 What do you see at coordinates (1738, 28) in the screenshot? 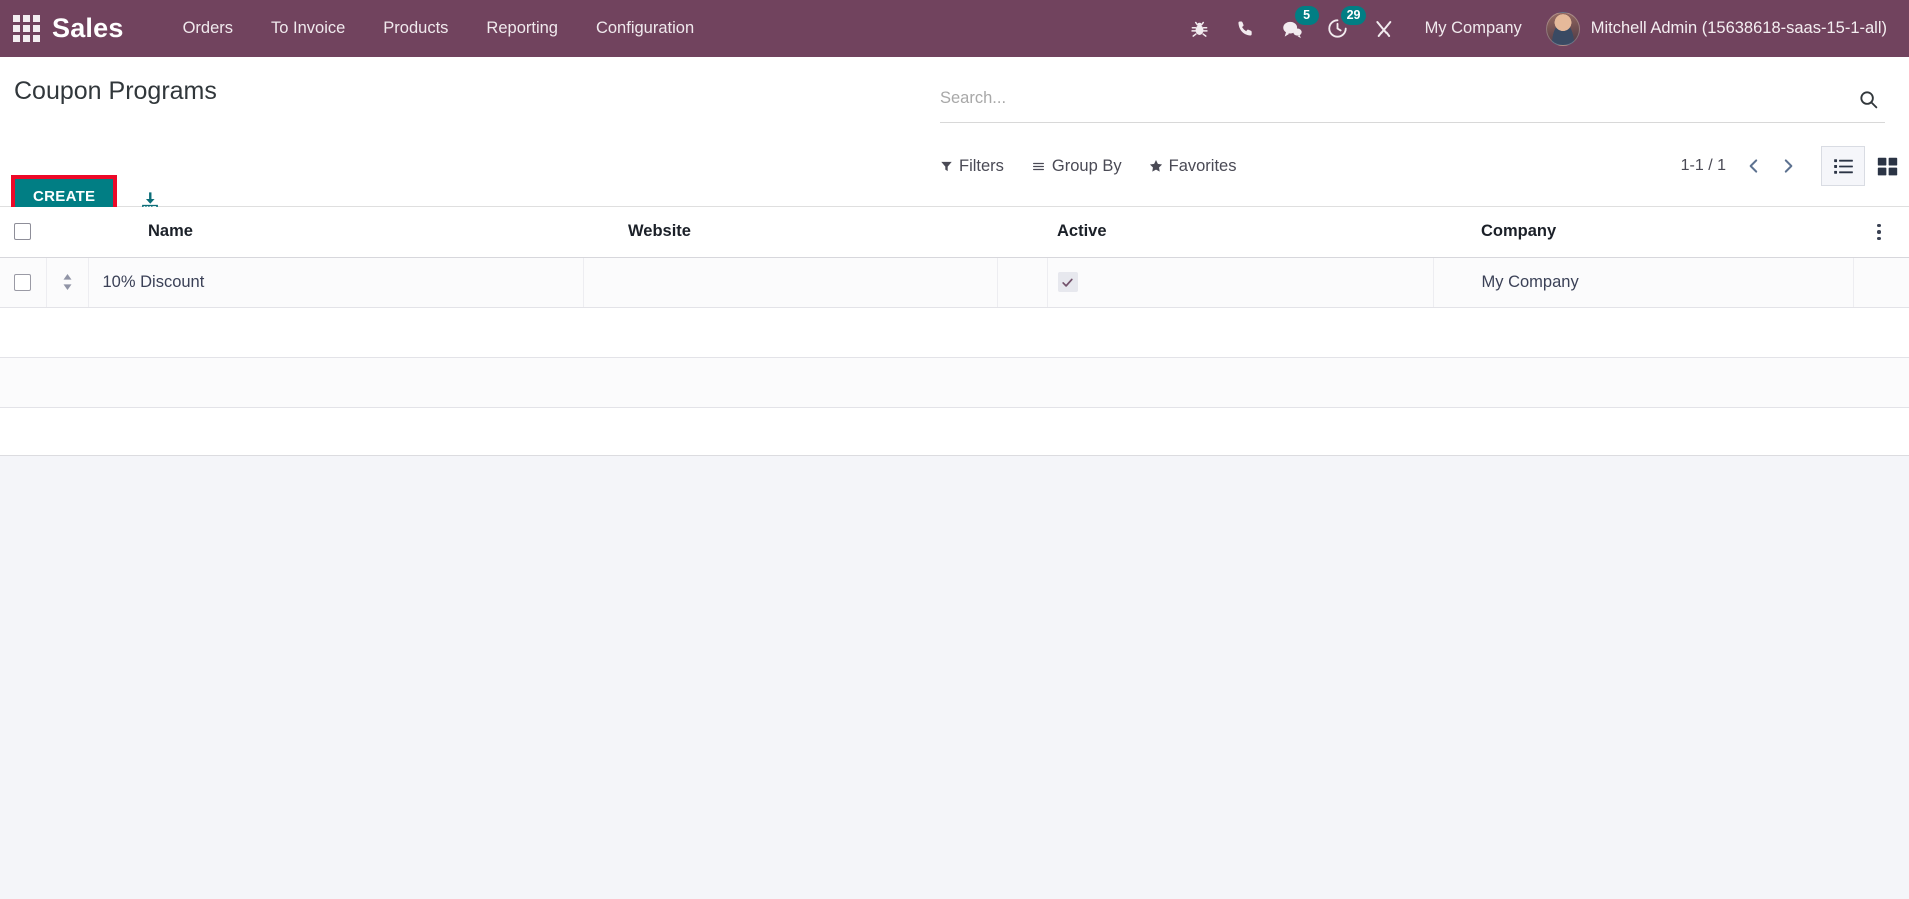
I see `user-name-label: Mitchell Admin (15638618-saas-15-1-all)` at bounding box center [1738, 28].